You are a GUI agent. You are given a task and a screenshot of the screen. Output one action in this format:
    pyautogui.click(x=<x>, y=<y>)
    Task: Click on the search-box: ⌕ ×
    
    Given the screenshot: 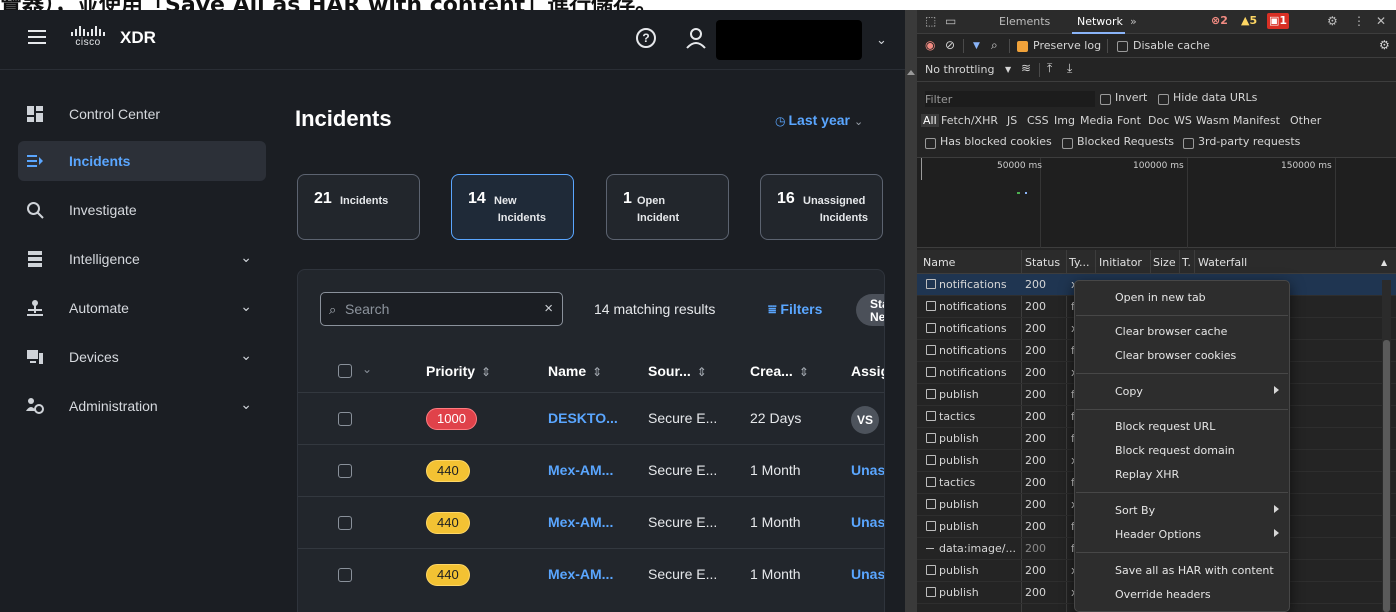 What is the action you would take?
    pyautogui.click(x=441, y=309)
    